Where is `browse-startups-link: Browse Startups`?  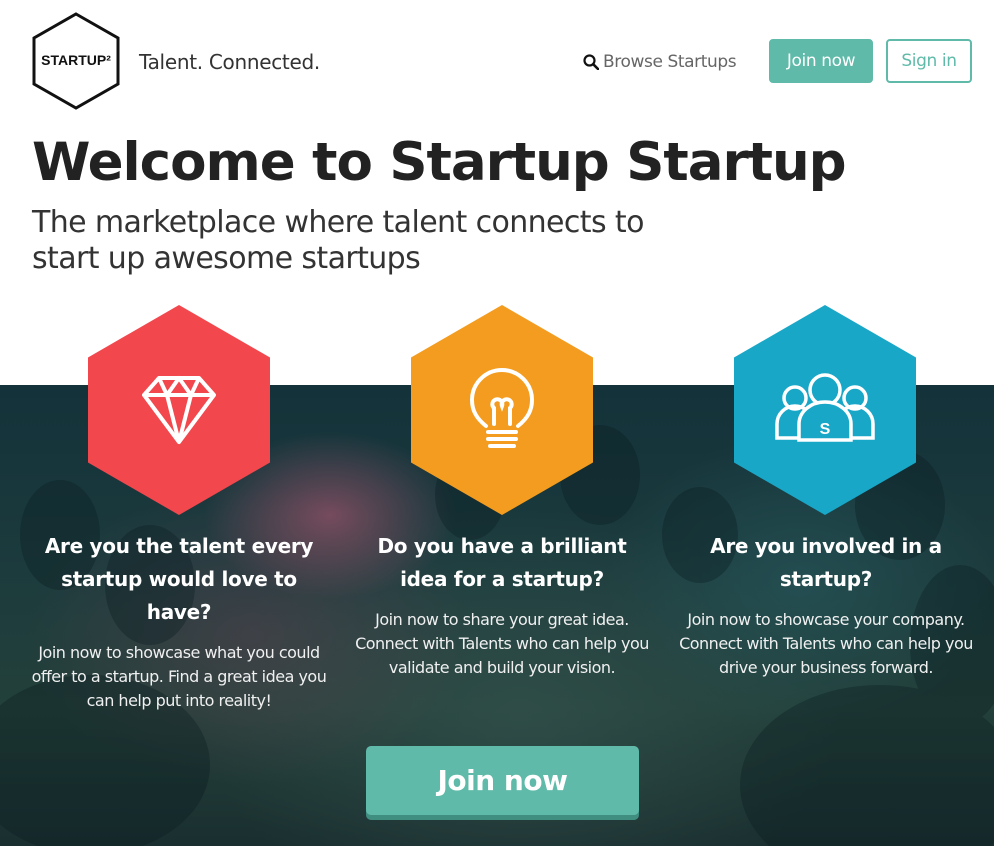 browse-startups-link: Browse Startups is located at coordinates (660, 62).